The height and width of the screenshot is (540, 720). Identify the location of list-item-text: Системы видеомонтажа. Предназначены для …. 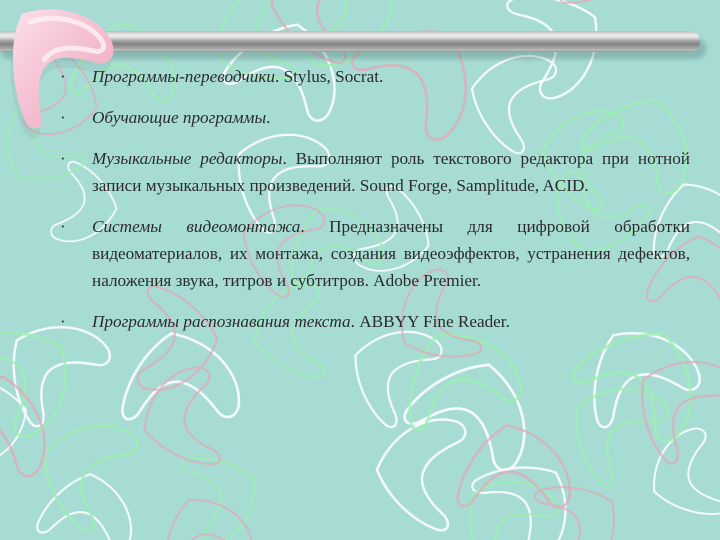
(391, 253).